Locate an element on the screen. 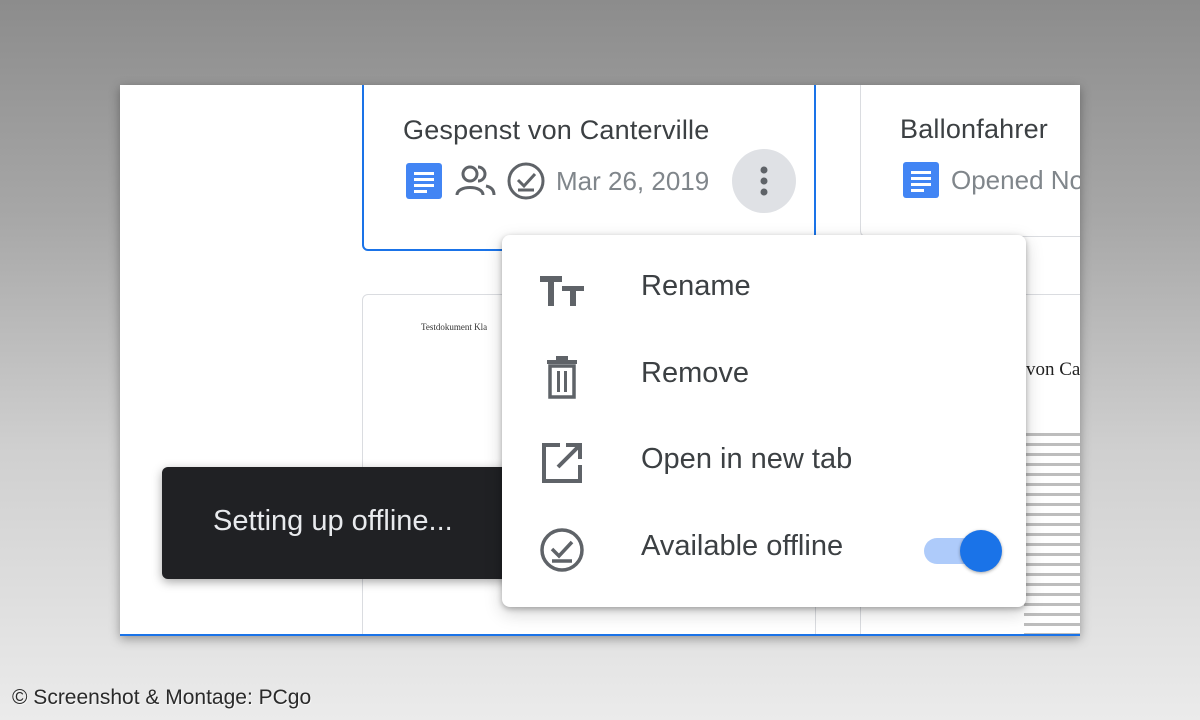 The width and height of the screenshot is (1200, 720). more-vert-icon is located at coordinates (764, 181).